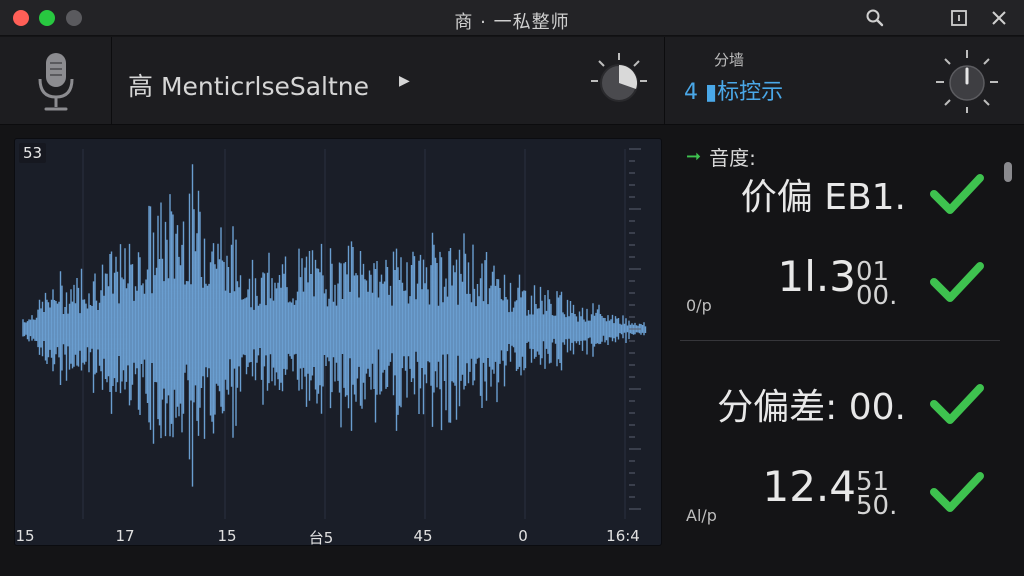 This screenshot has width=1024, height=576. What do you see at coordinates (877, 296) in the screenshot?
I see `metric-fraction-bottom: 00.` at bounding box center [877, 296].